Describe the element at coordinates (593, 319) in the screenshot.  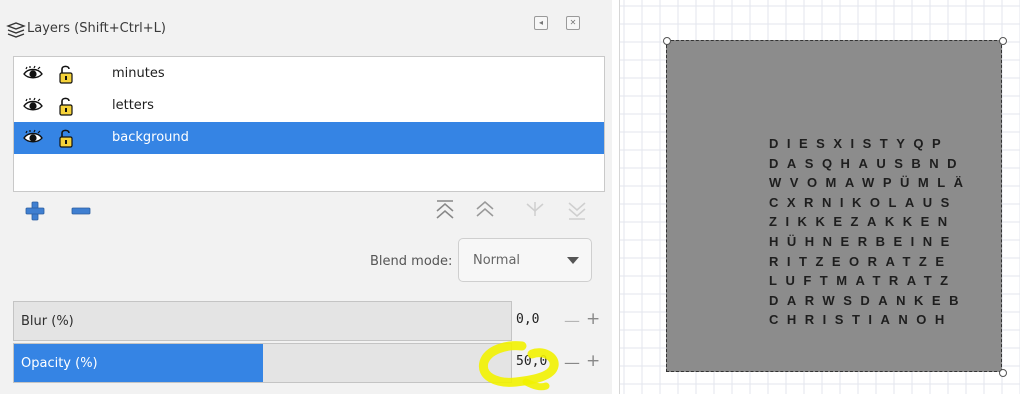
I see `blur-increment-button: +` at that location.